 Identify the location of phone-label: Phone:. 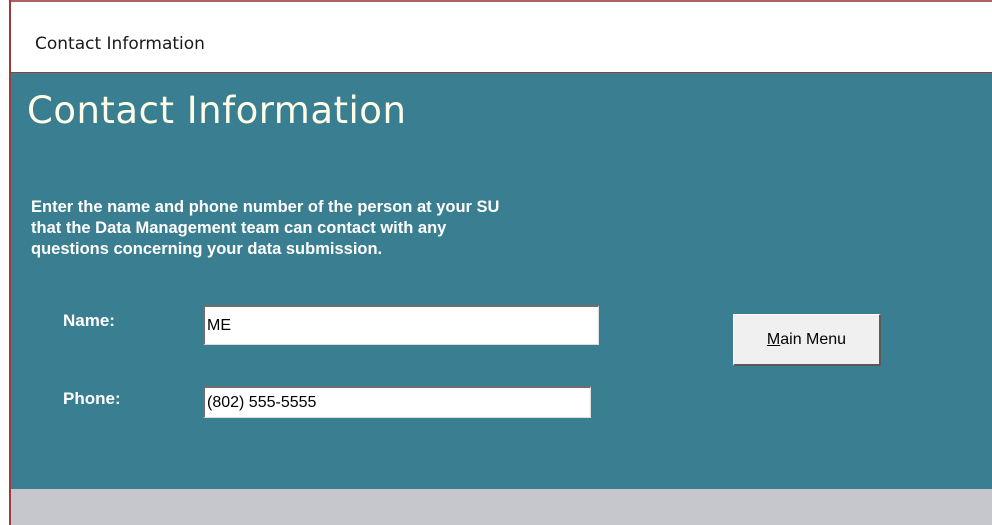
(92, 398).